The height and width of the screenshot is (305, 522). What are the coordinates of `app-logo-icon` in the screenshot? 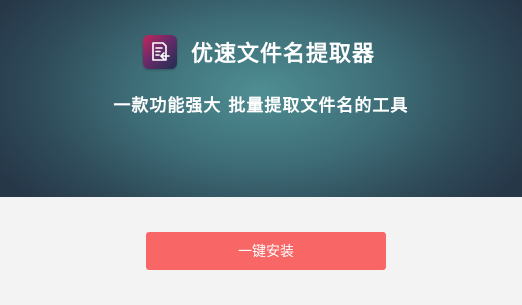 It's located at (159, 52).